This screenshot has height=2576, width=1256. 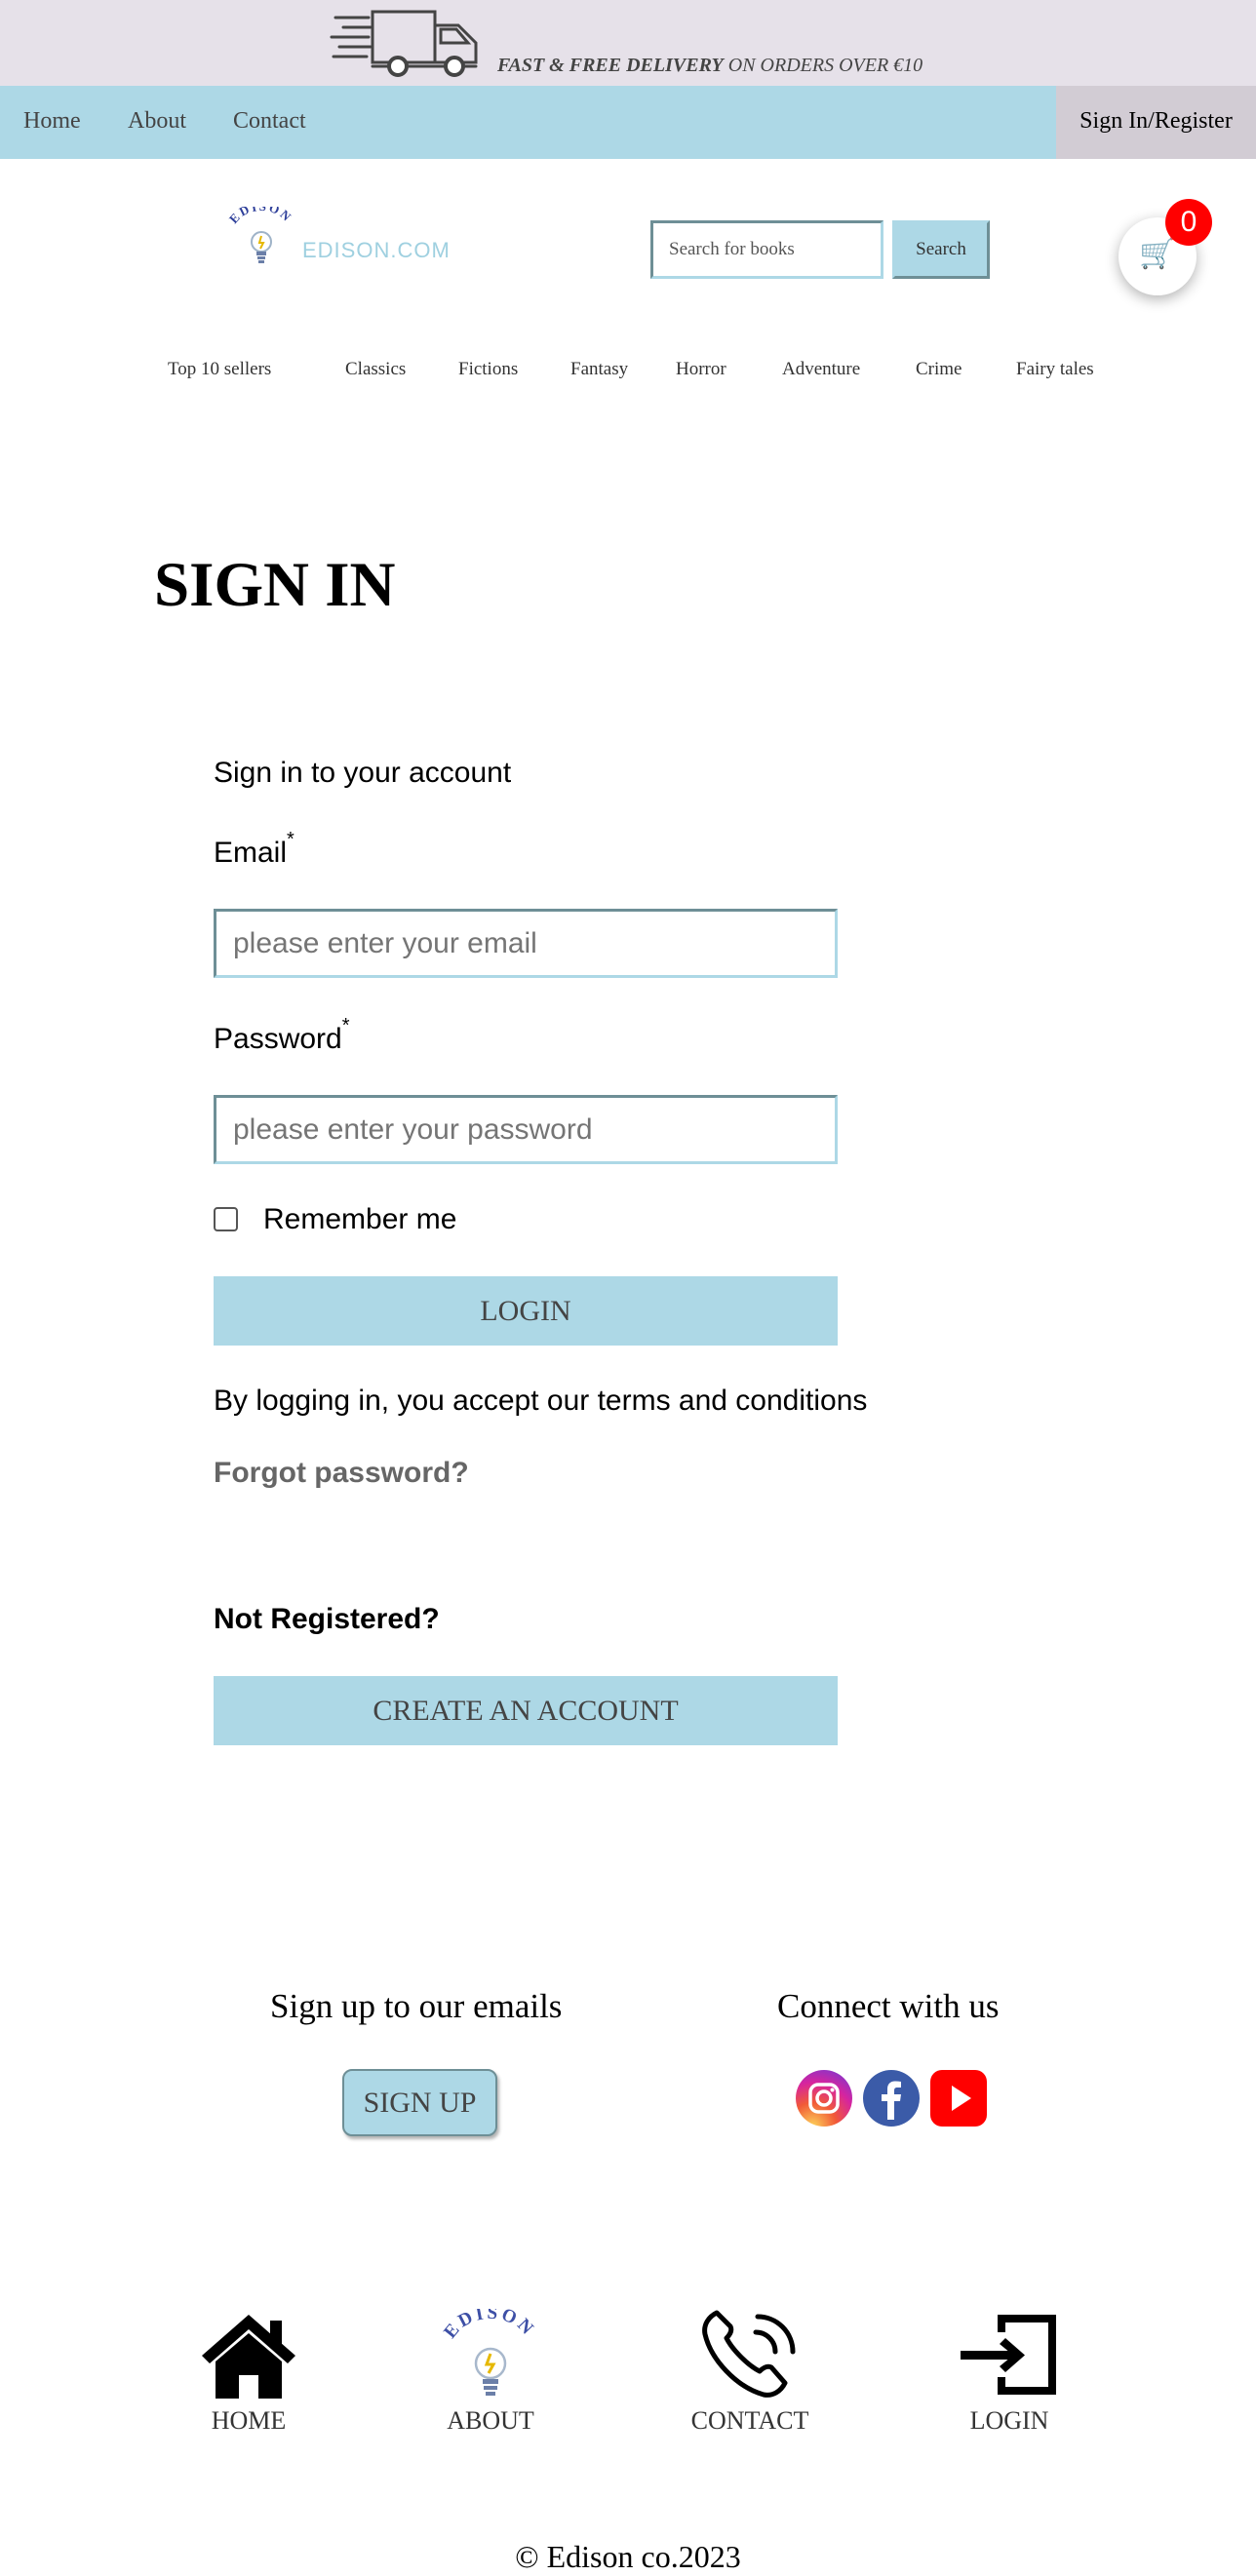 I want to click on home-icon, so click(x=248, y=2357).